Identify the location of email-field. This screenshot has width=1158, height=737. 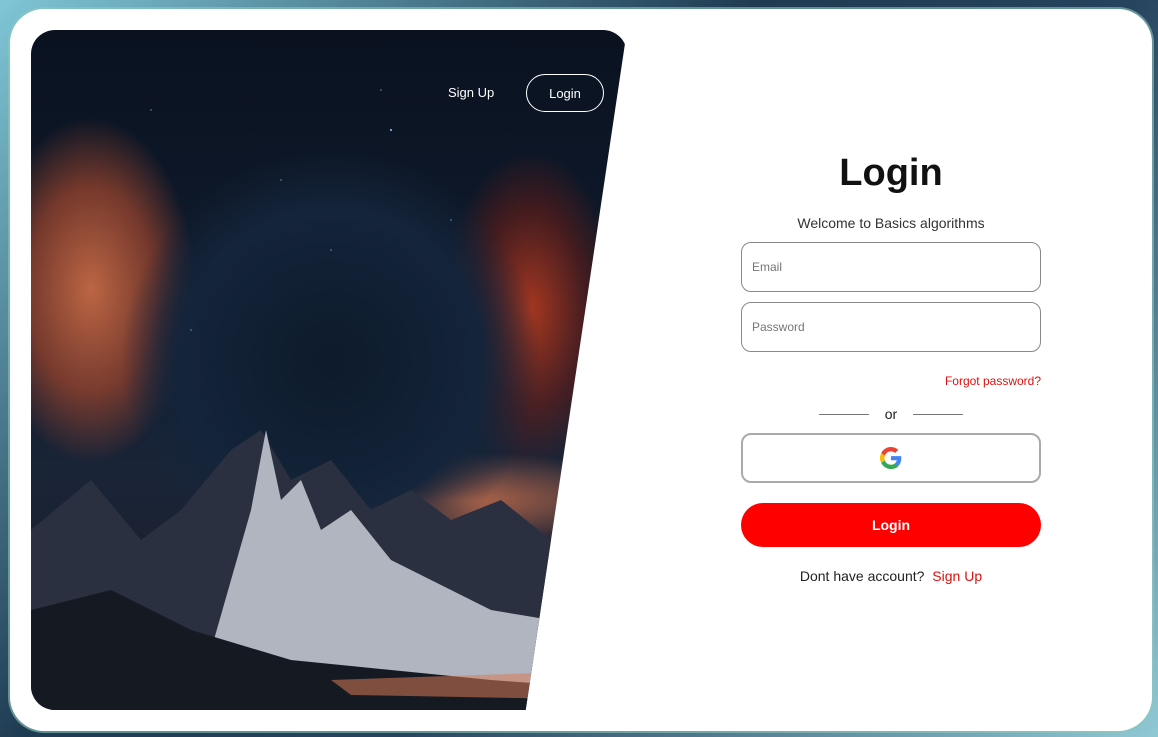
(891, 267).